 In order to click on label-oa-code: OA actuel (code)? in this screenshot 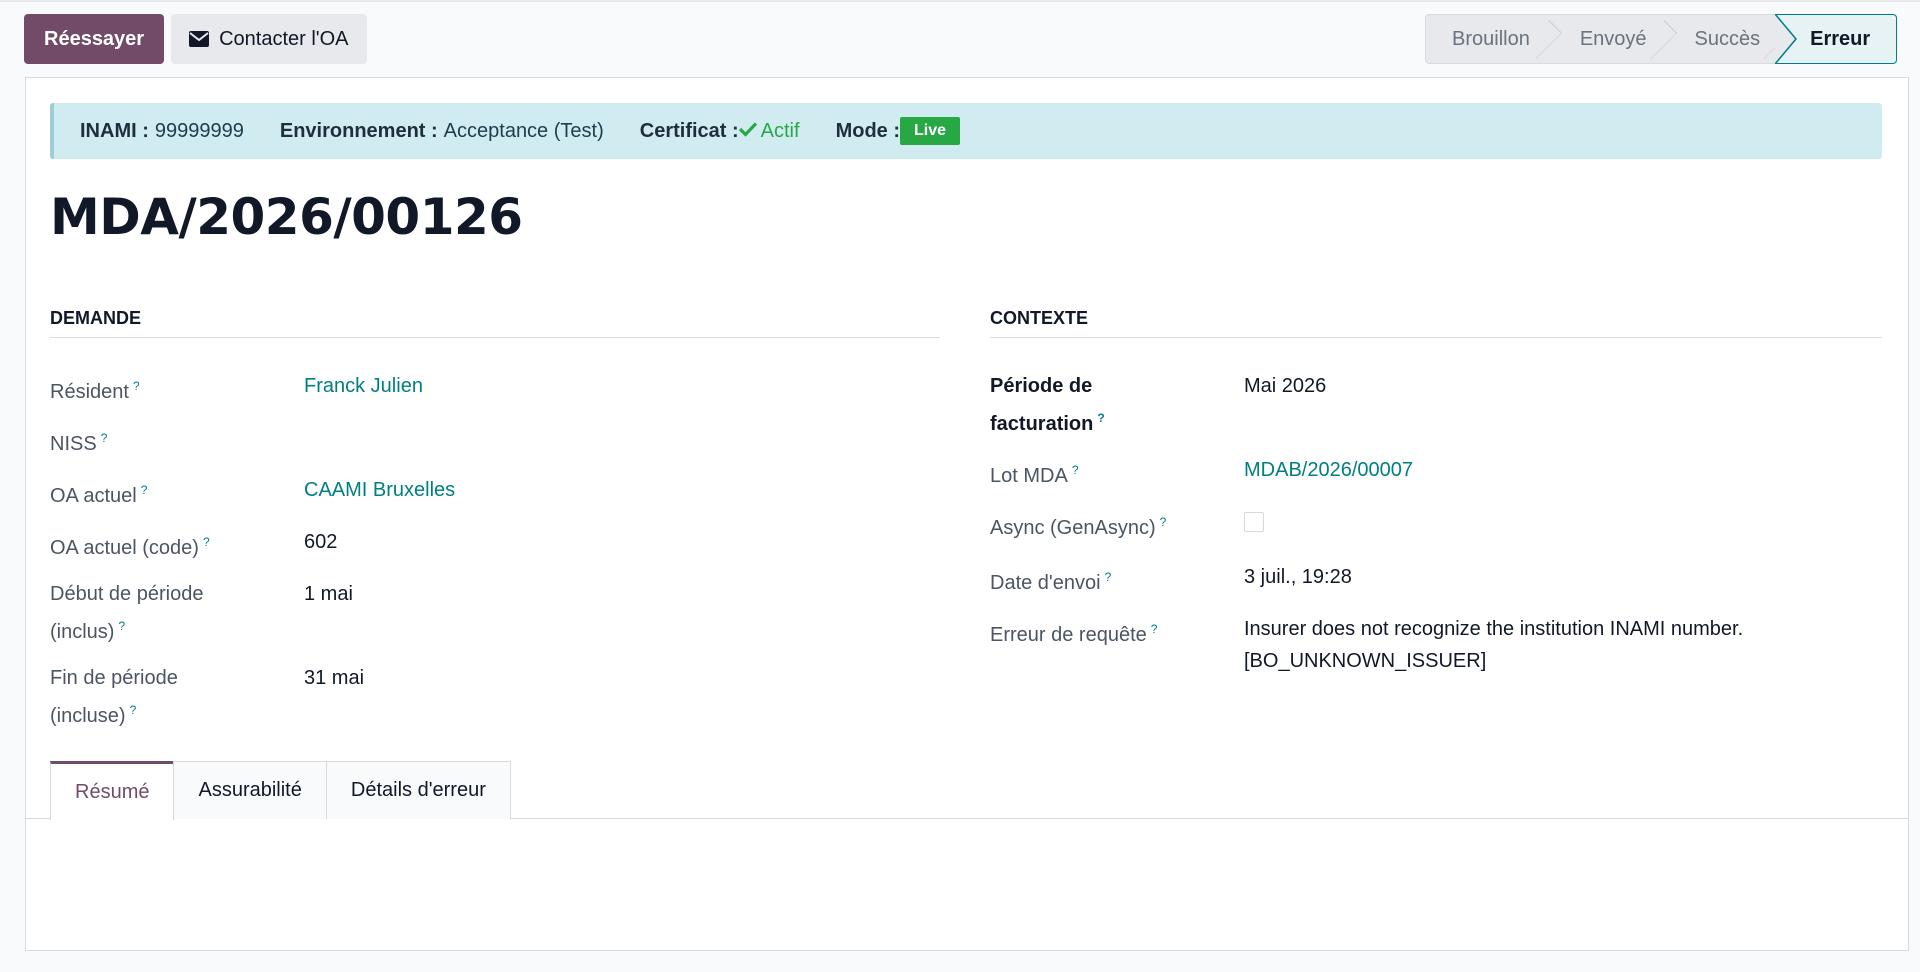, I will do `click(130, 545)`.